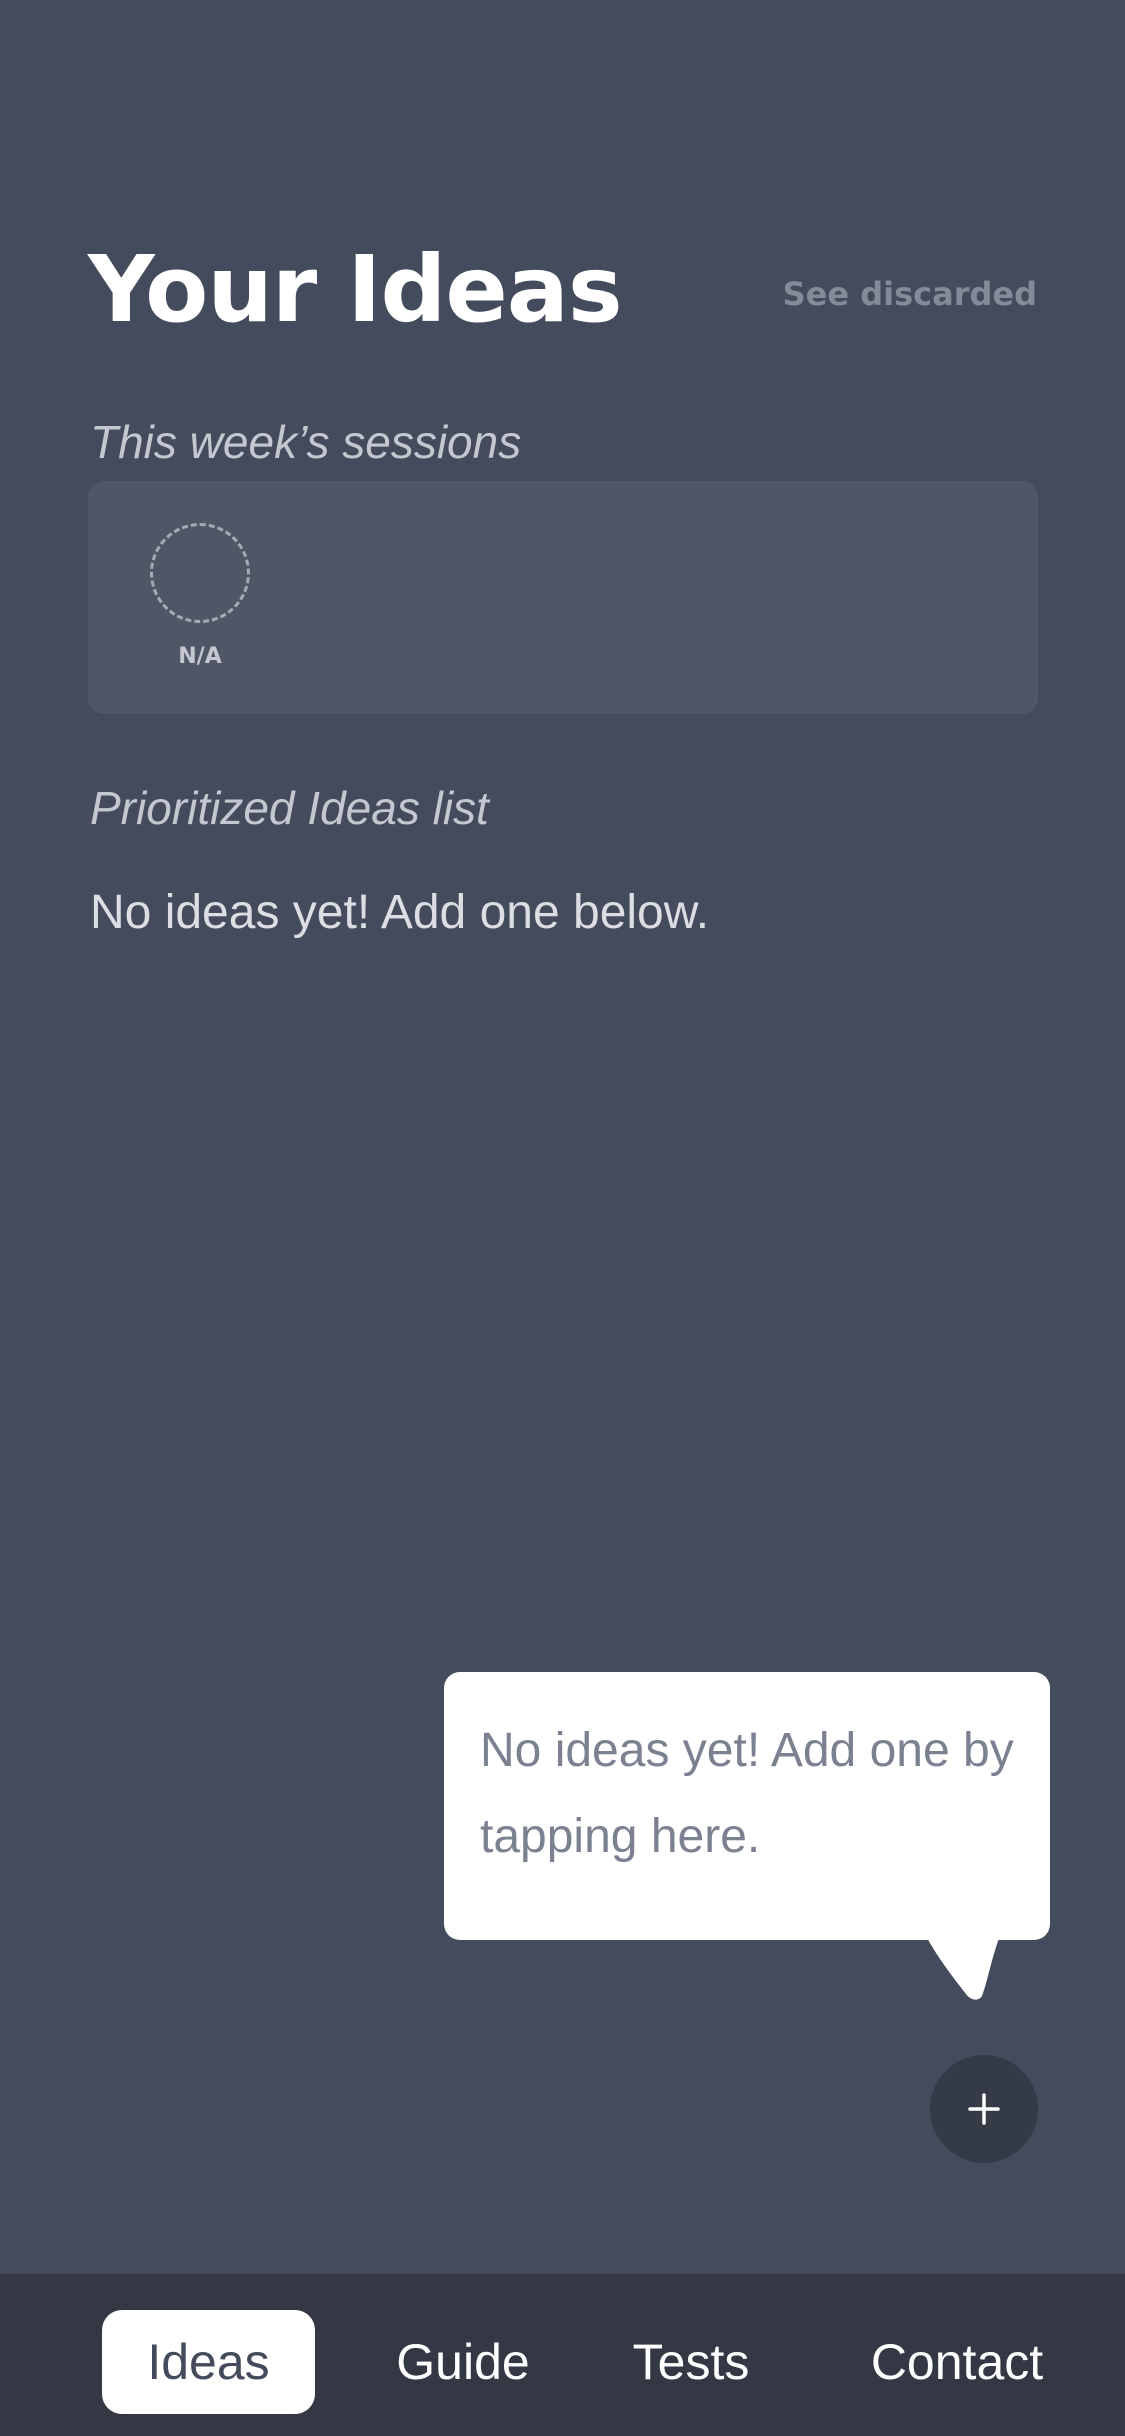 The image size is (1125, 2436). What do you see at coordinates (400, 912) in the screenshot?
I see `empty-ideas-message: No ideas yet! Add one below.` at bounding box center [400, 912].